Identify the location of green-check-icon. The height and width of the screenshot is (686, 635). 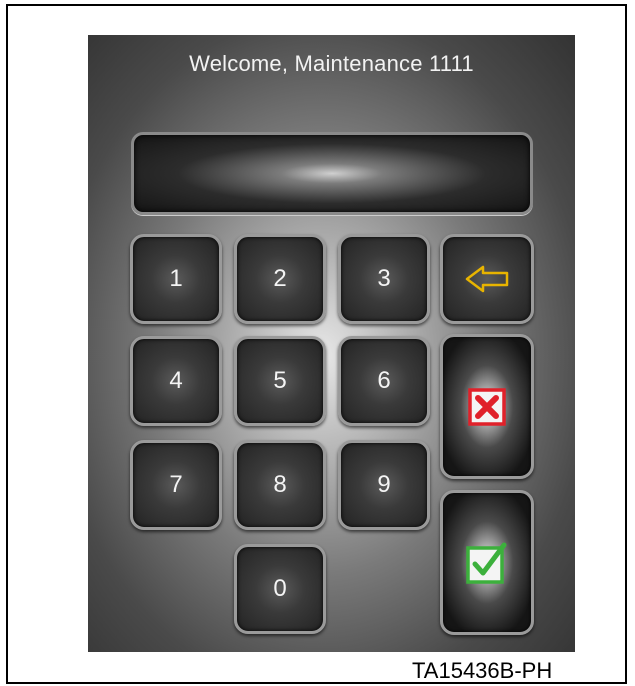
(487, 563).